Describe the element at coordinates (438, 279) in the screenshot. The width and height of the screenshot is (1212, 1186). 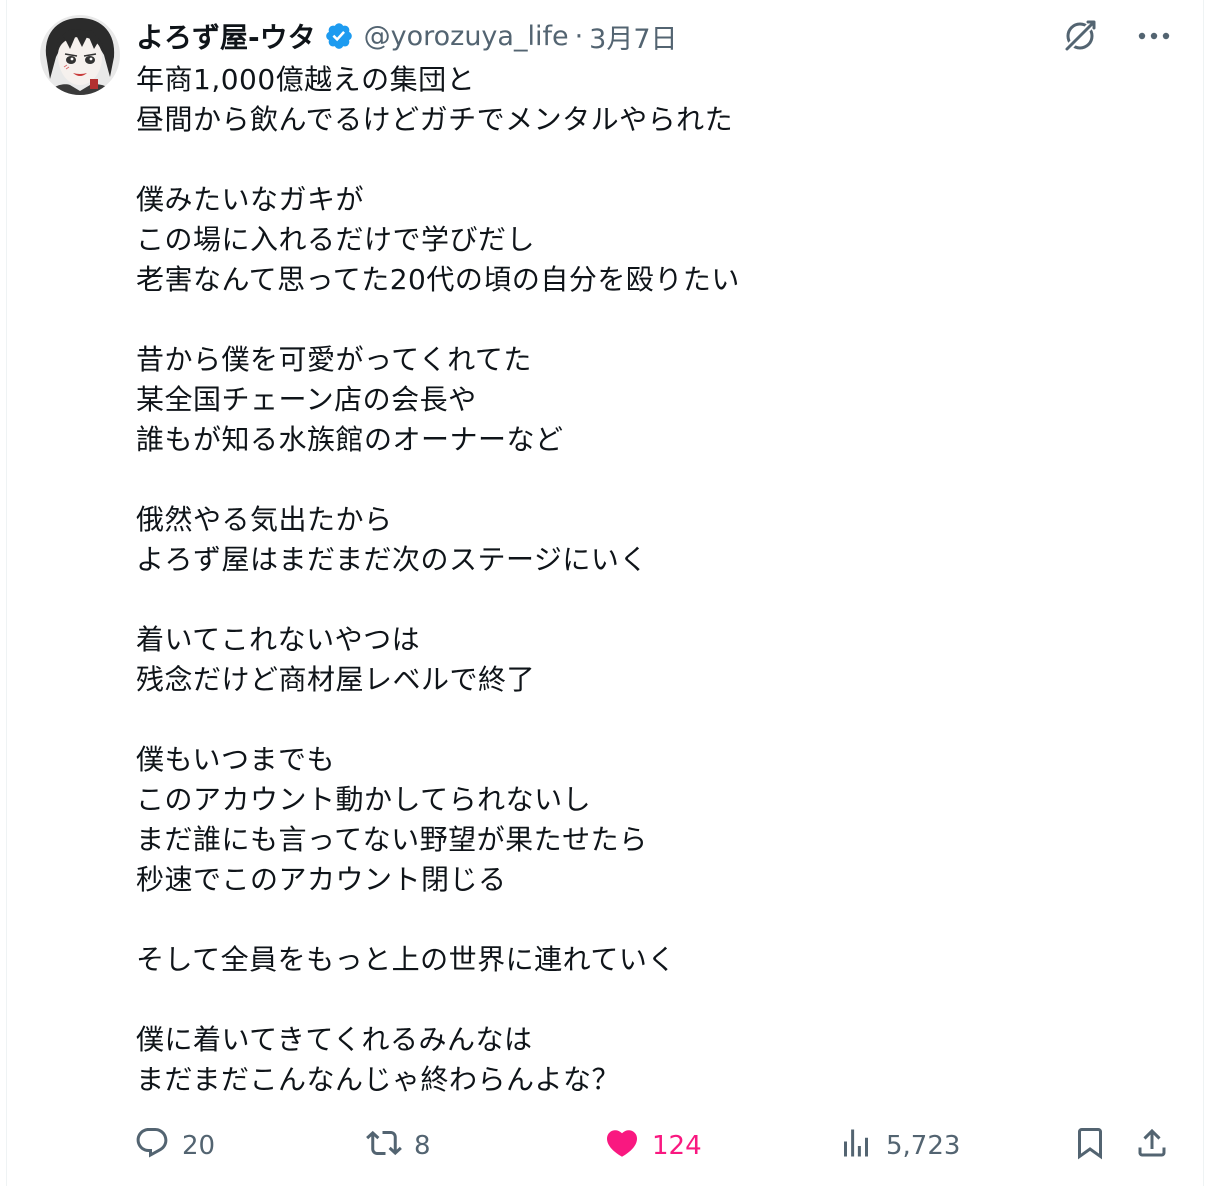
I see `tweet-line: 老害なんて思ってた20代の頃の自分を殴りたい` at that location.